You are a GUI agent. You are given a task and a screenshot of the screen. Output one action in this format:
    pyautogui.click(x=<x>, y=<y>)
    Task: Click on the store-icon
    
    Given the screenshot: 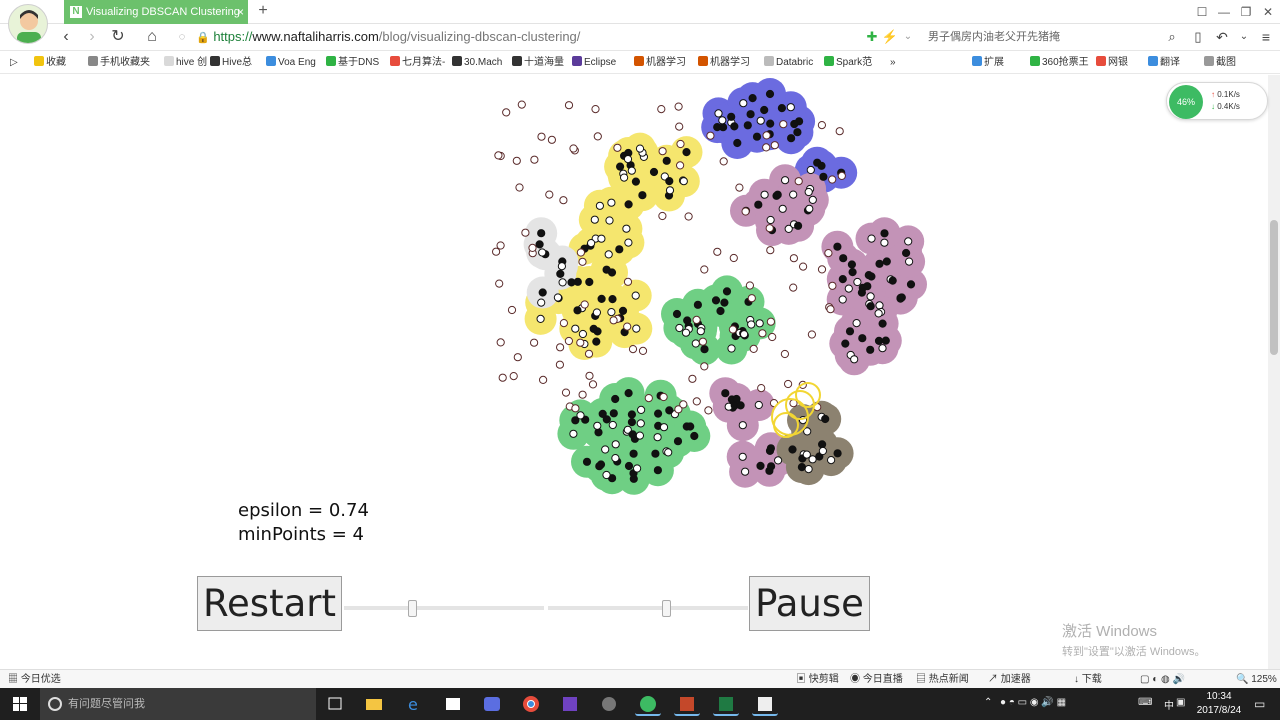 What is the action you would take?
    pyautogui.click(x=453, y=704)
    